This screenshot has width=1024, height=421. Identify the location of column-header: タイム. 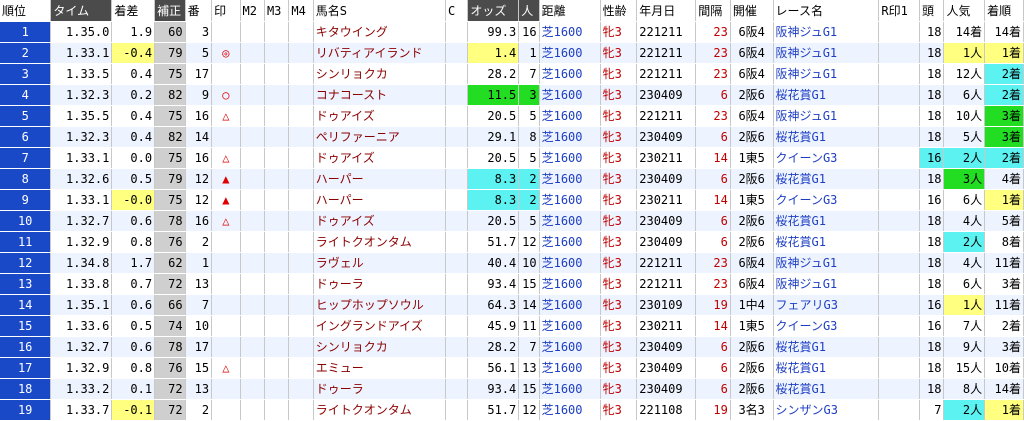
(81, 11).